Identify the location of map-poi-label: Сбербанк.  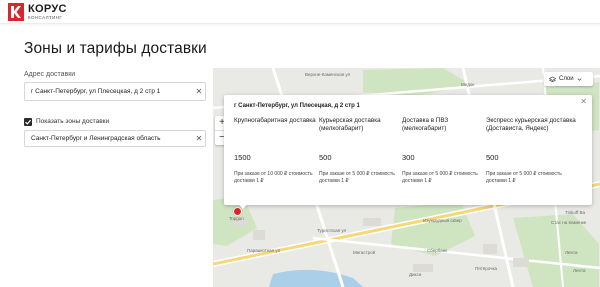
(437, 250).